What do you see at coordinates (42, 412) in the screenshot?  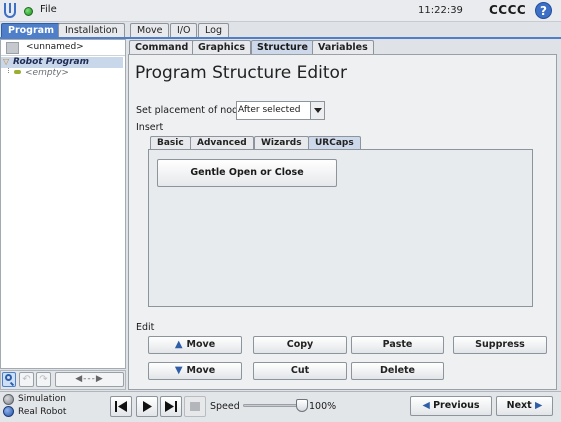 I see `real-robot-label: Real Robot` at bounding box center [42, 412].